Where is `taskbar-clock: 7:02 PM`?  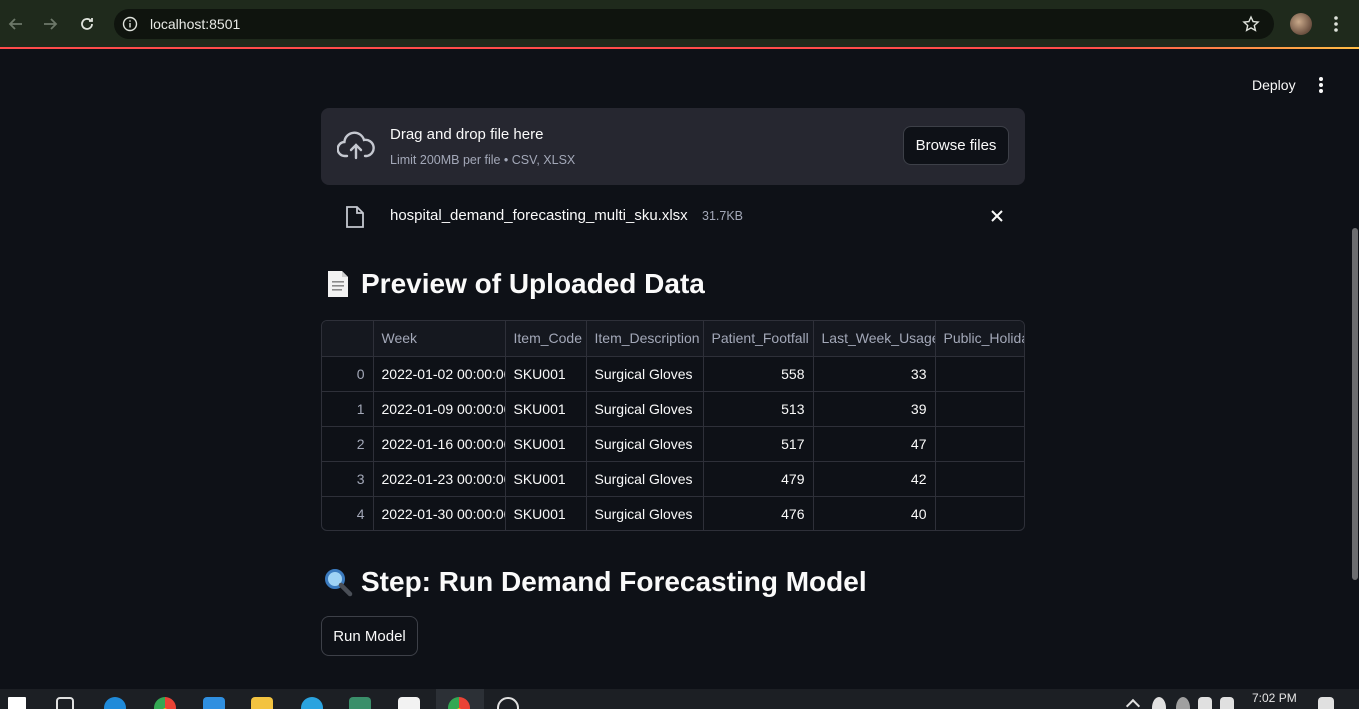
taskbar-clock: 7:02 PM is located at coordinates (1274, 698).